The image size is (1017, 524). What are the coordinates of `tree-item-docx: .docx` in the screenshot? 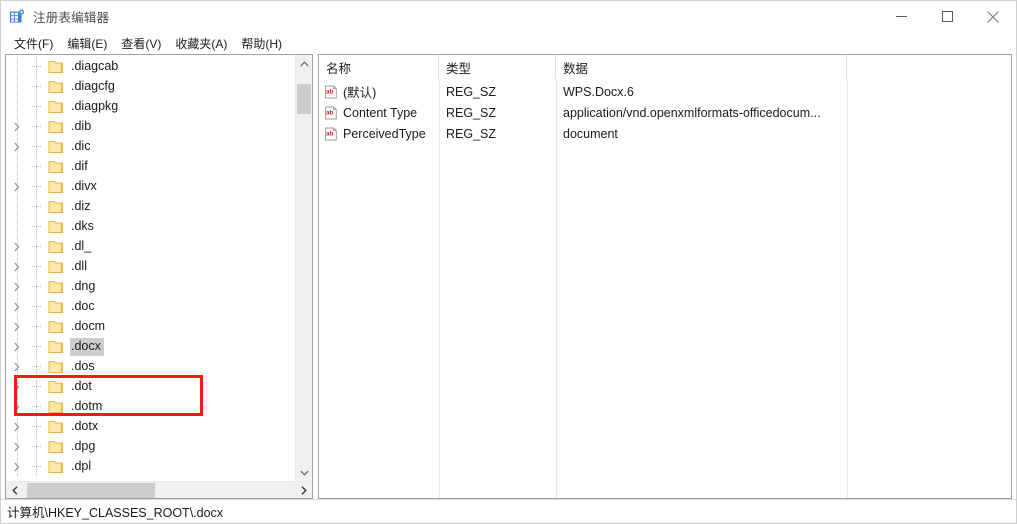 It's located at (150, 347).